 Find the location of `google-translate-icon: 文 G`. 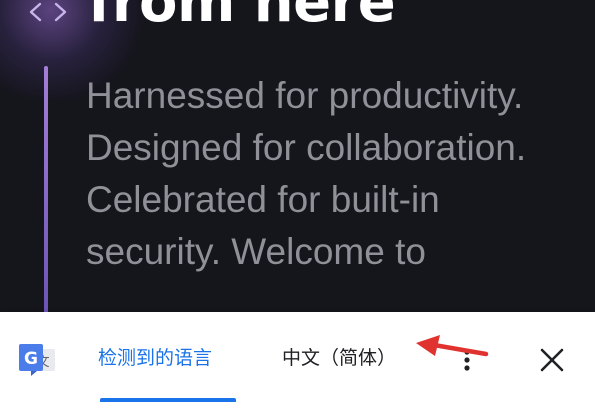

google-translate-icon: 文 G is located at coordinates (39, 360).